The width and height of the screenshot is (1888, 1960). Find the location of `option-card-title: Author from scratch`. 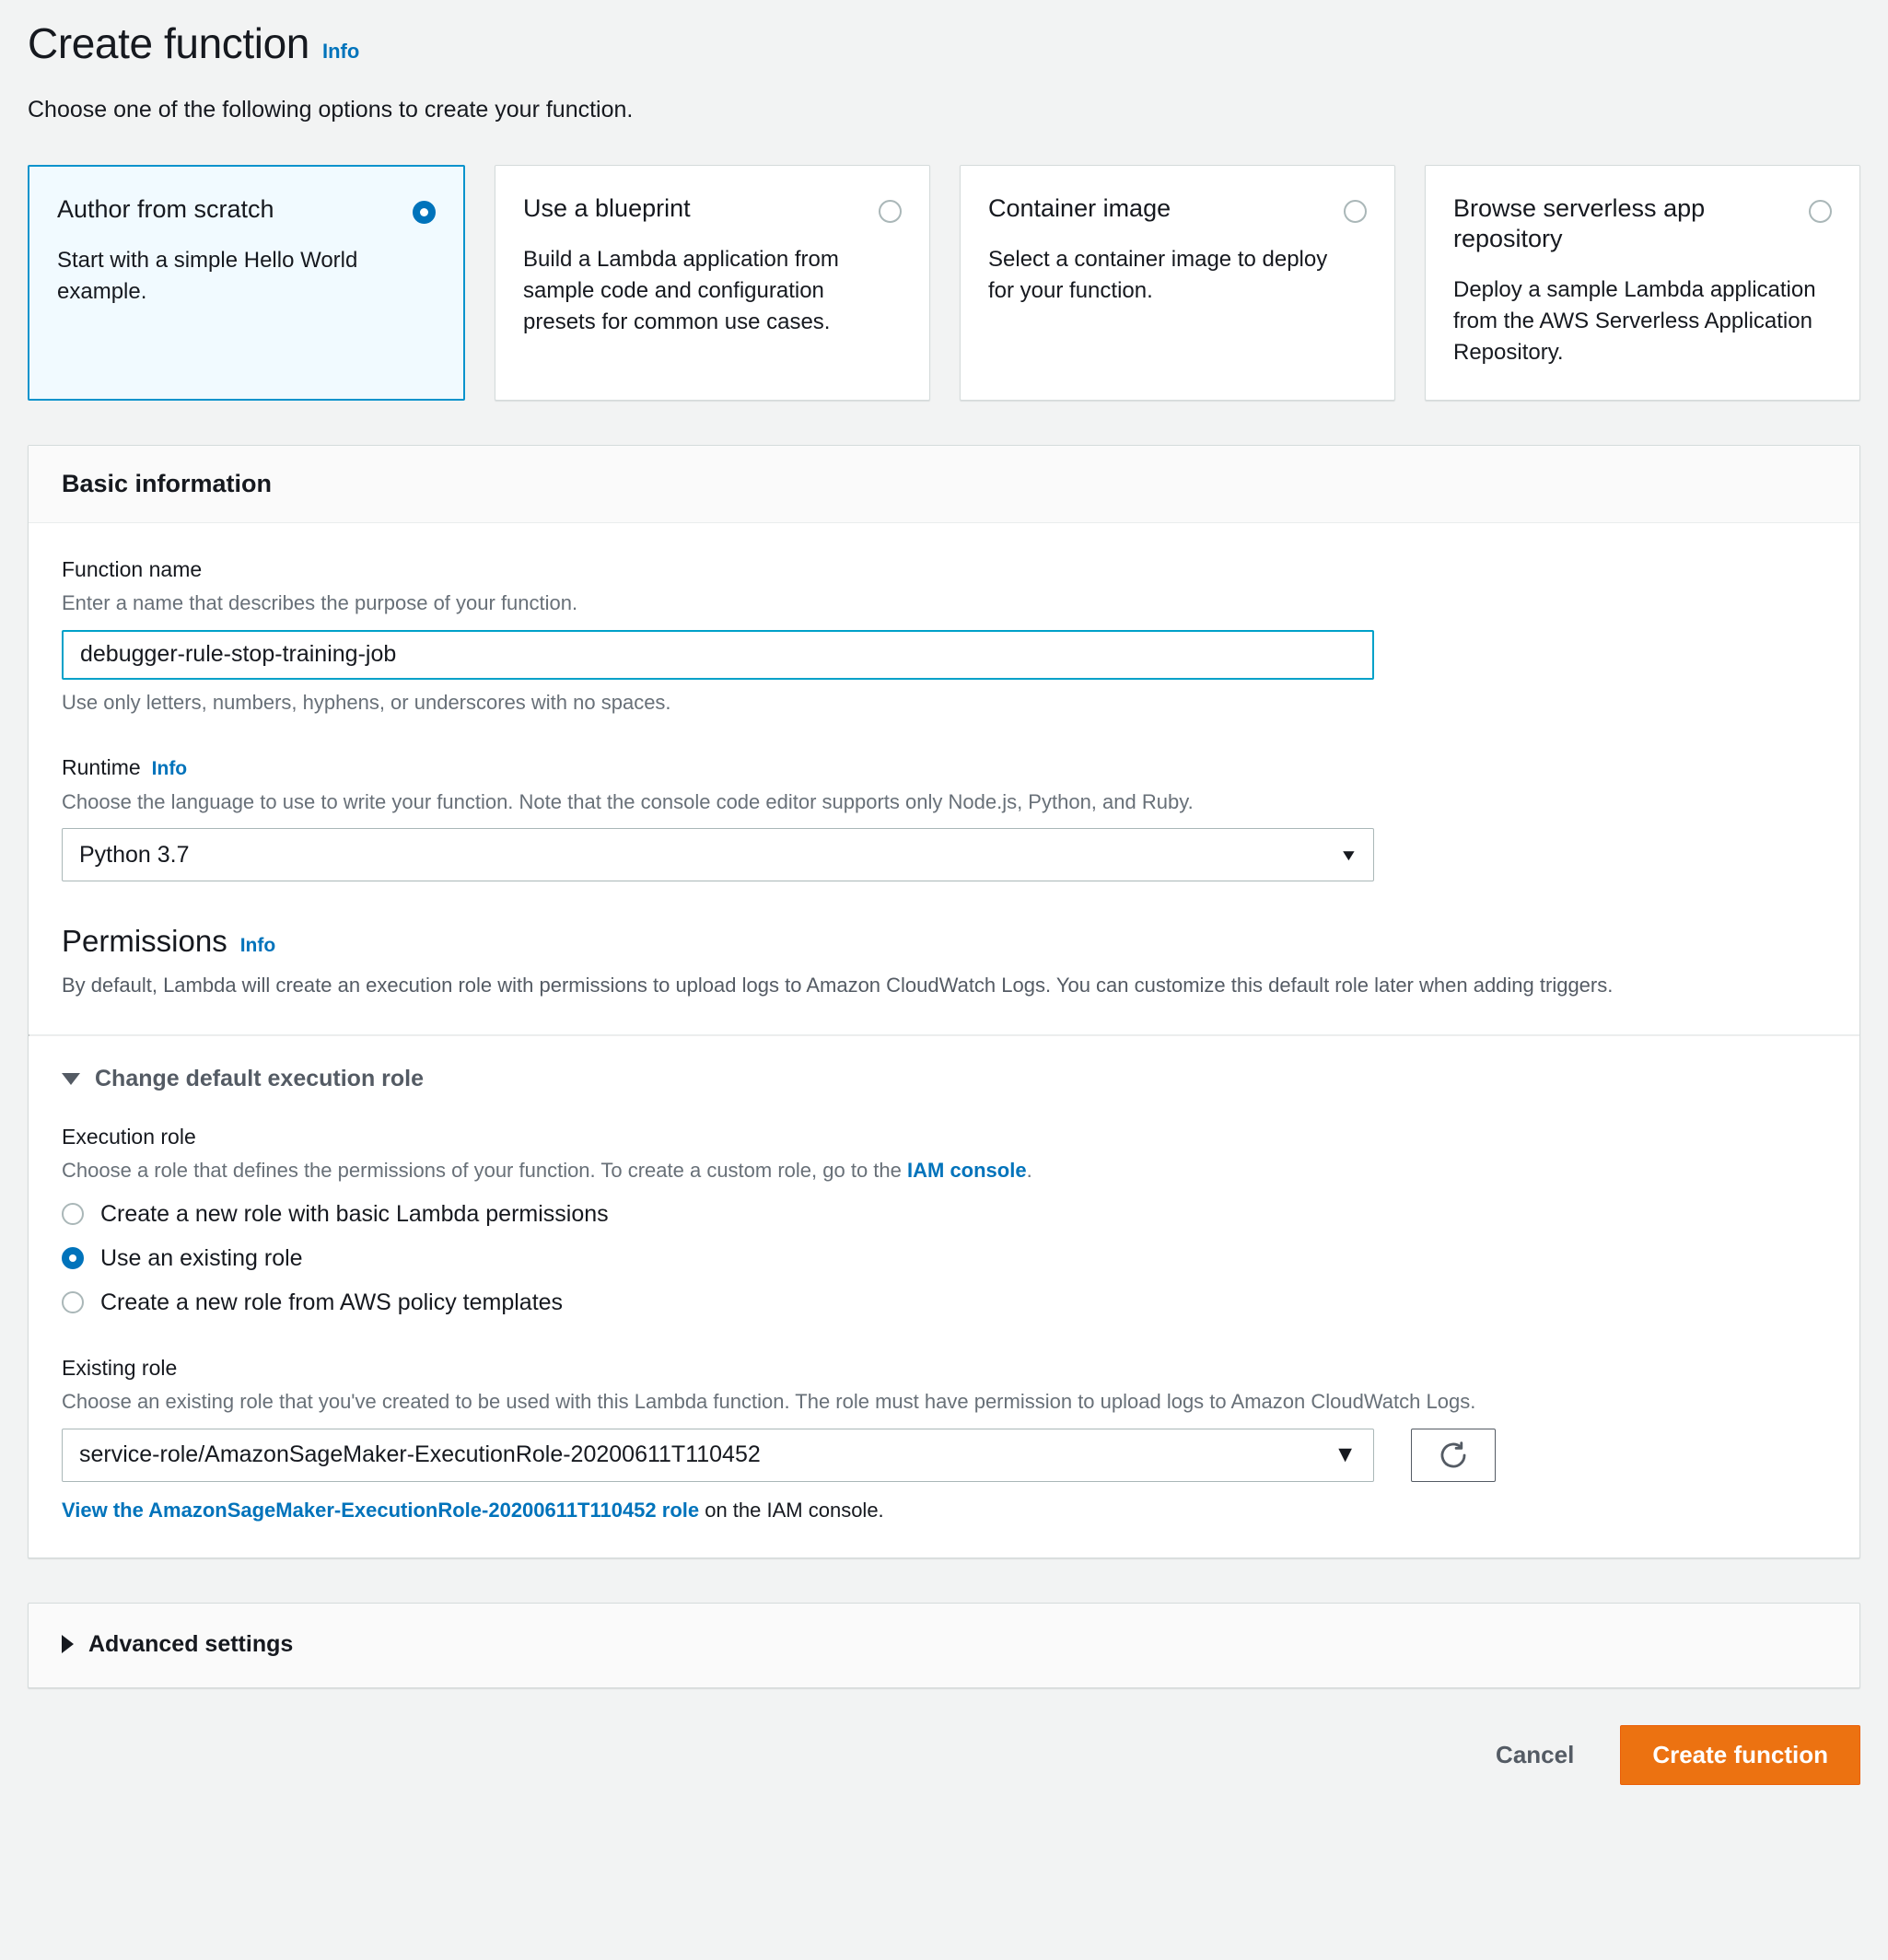

option-card-title: Author from scratch is located at coordinates (165, 209).